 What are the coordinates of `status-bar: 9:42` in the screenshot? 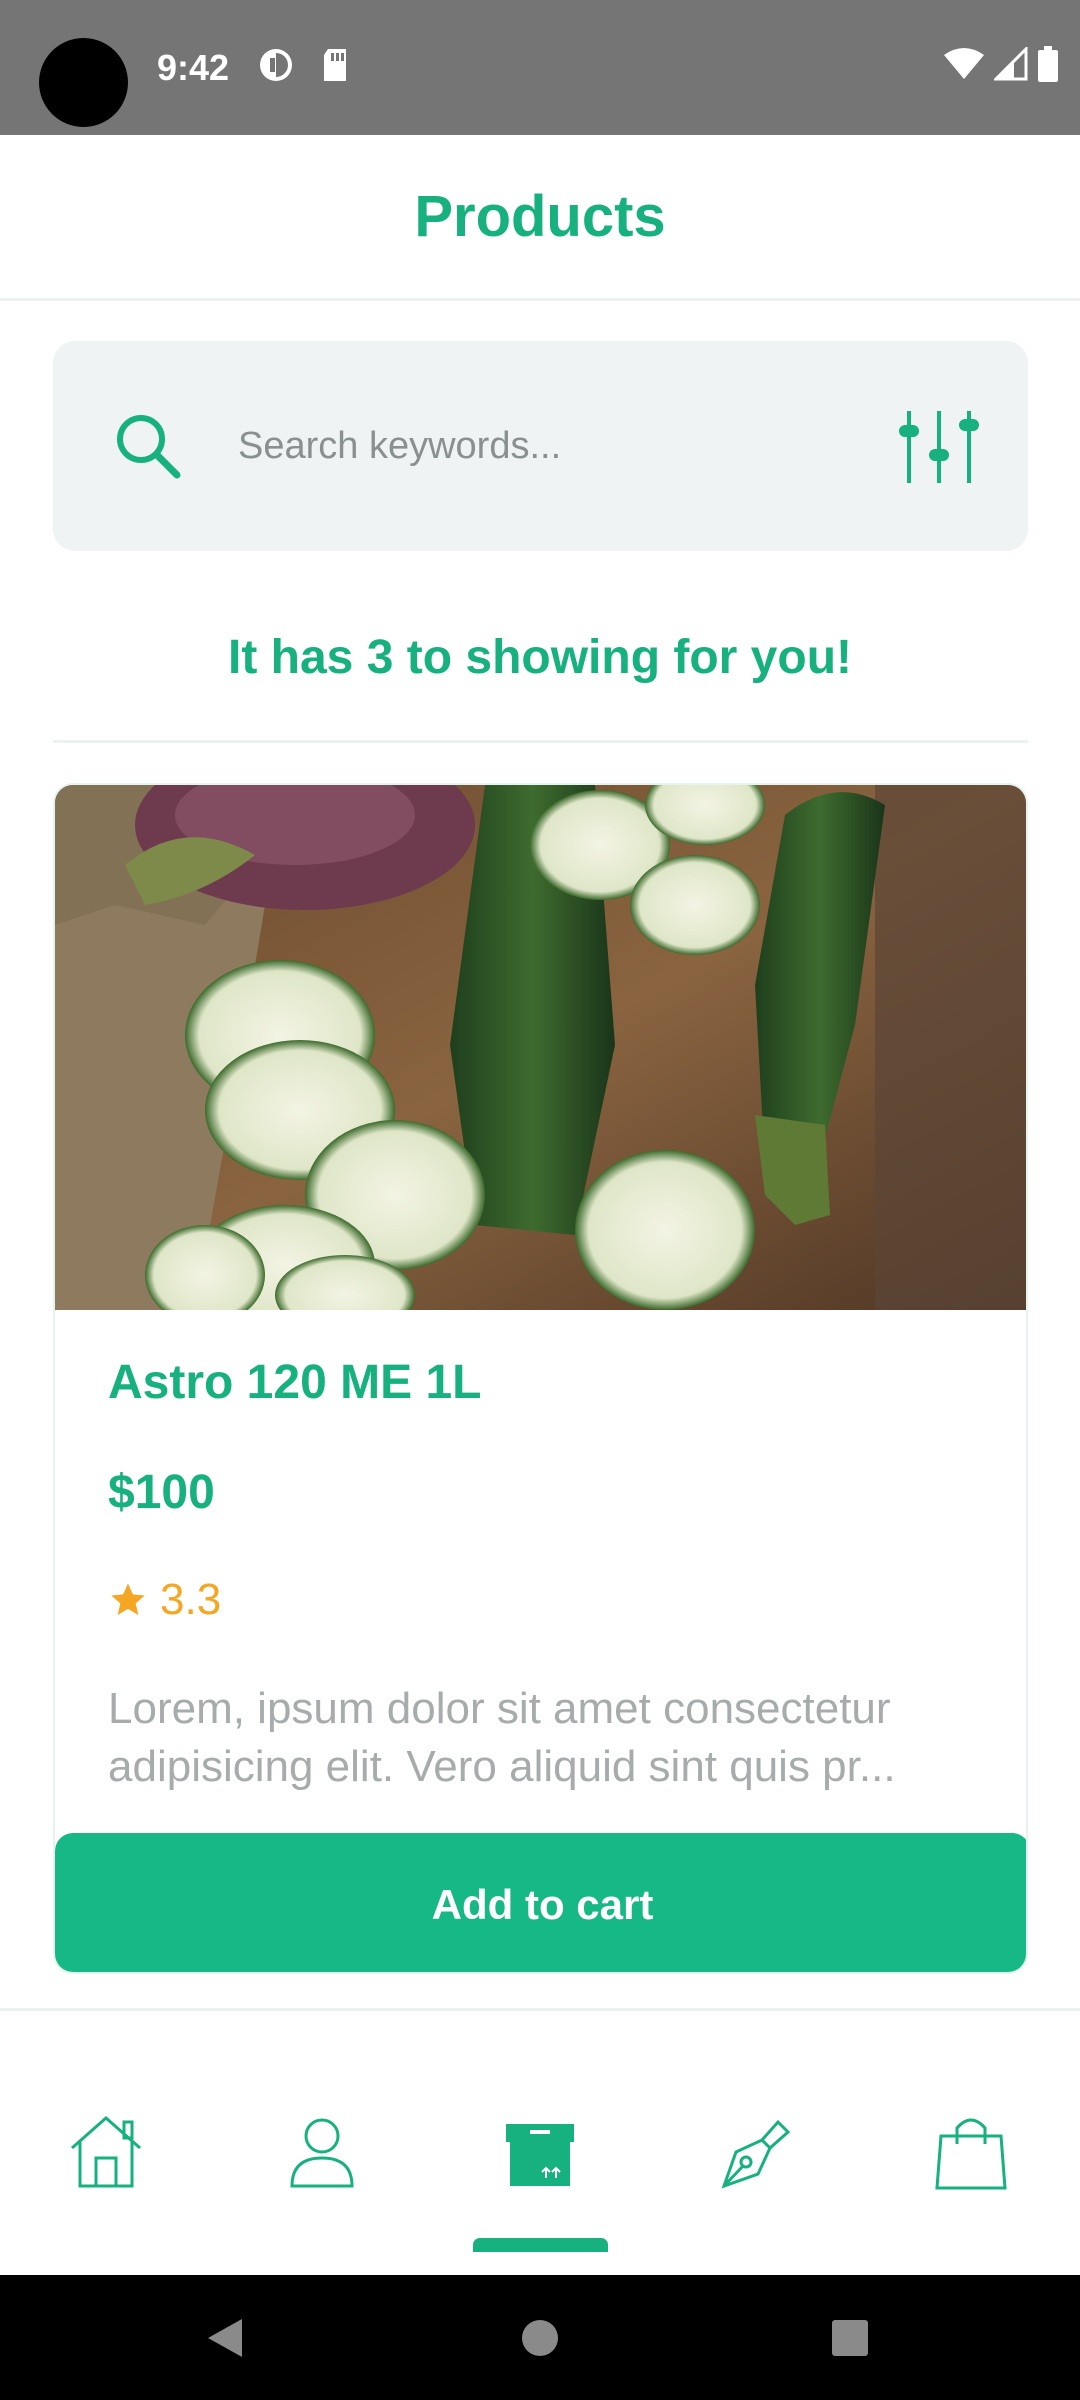 It's located at (540, 67).